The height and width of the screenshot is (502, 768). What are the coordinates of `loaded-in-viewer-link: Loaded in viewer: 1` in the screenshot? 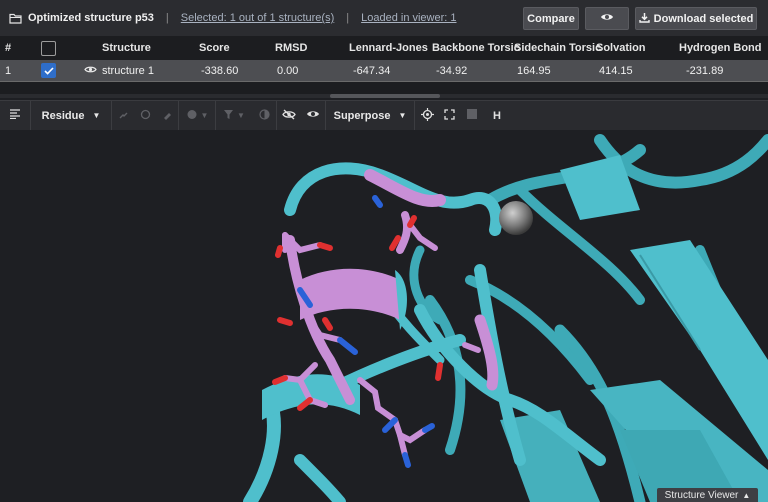 It's located at (408, 18).